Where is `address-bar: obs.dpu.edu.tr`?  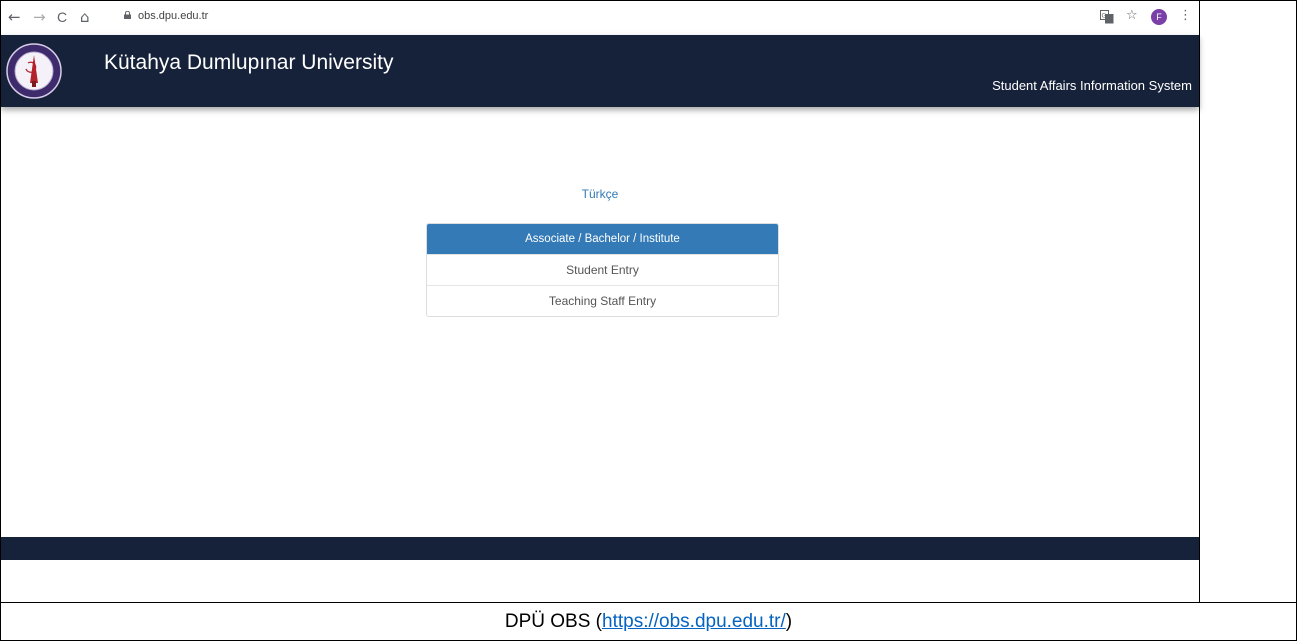 address-bar: obs.dpu.edu.tr is located at coordinates (173, 16).